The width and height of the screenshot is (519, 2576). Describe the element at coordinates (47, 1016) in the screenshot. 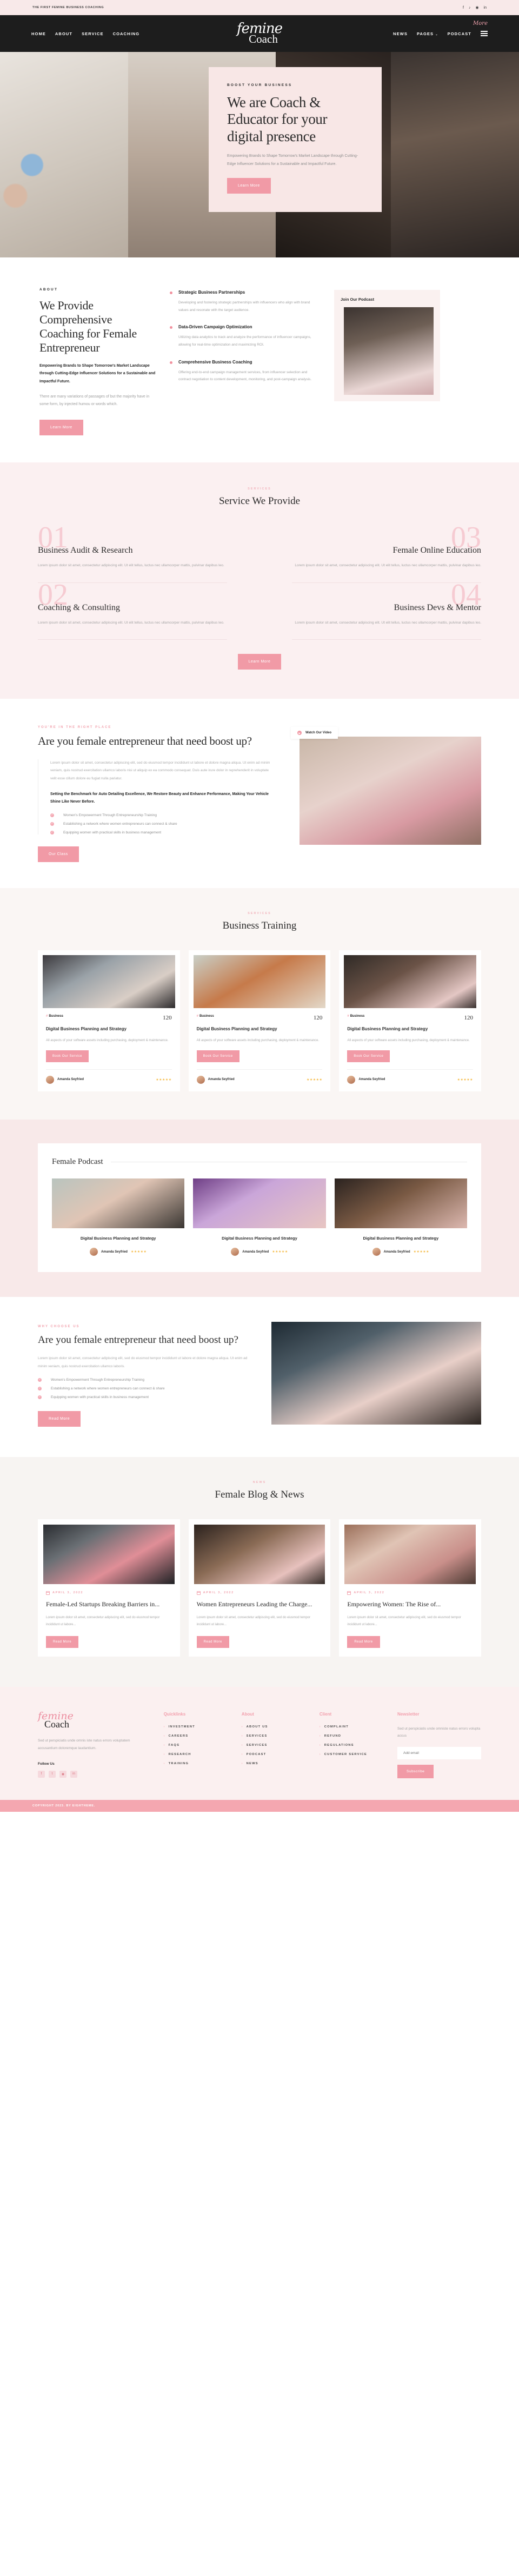

I see `hash-icon: #` at that location.